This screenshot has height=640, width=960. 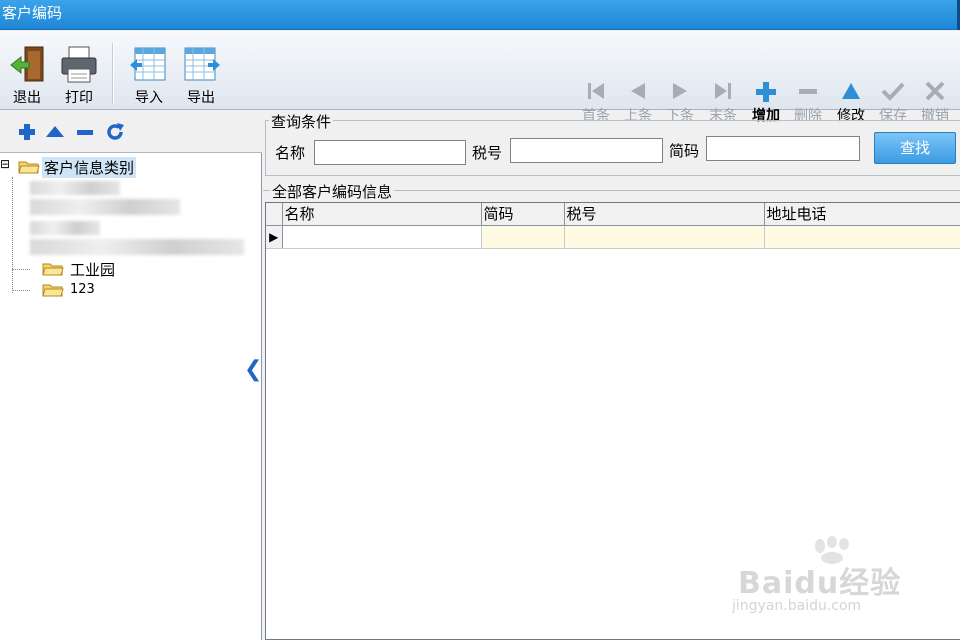 I want to click on column-header-name: 名称, so click(x=382, y=214).